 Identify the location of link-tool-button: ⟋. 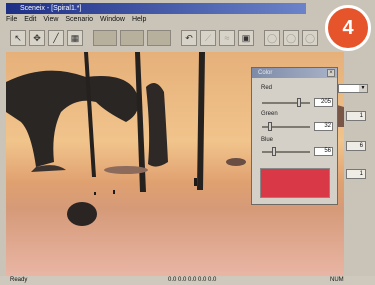
(208, 38).